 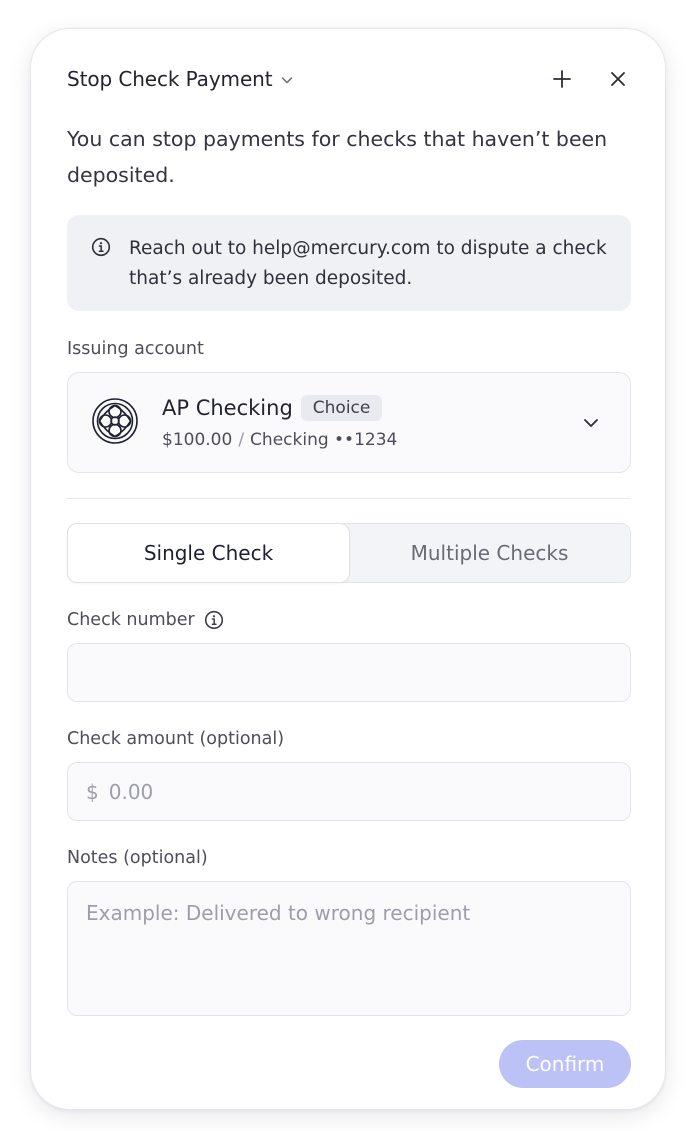 I want to click on panel-title: Stop Check Payment, so click(x=170, y=79).